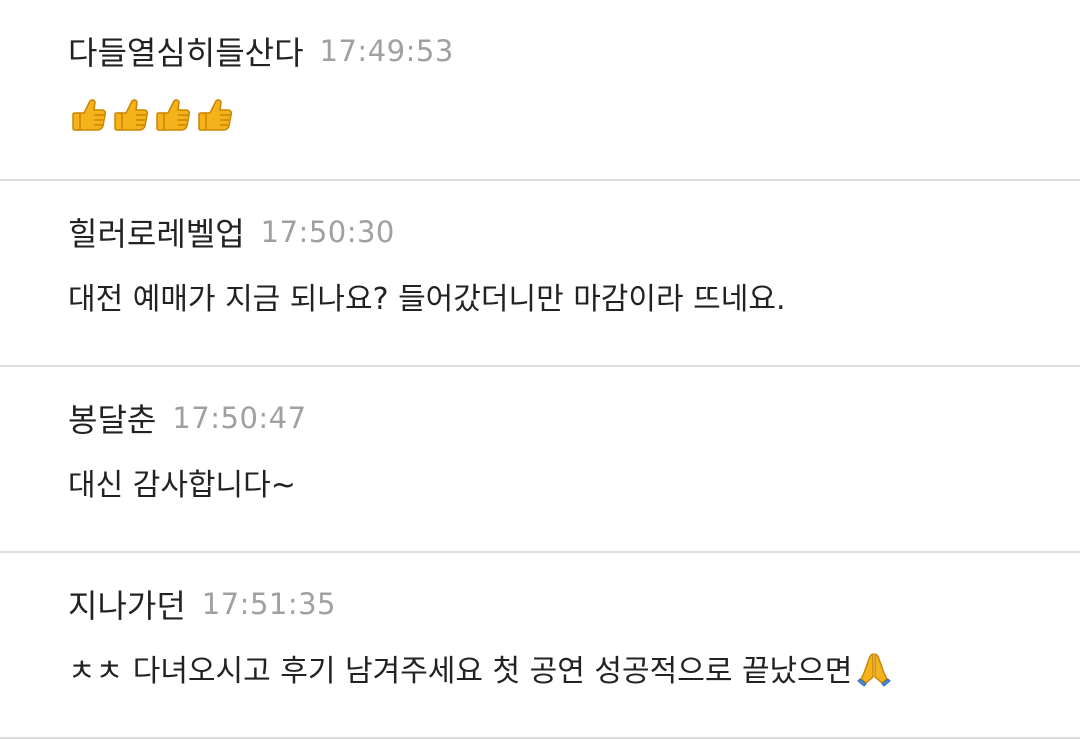 The width and height of the screenshot is (1080, 739). I want to click on message-text: ㅊㅊ 다녀오시고 후기 남겨주세요 첫 공연 성공적으로 끝났으면, so click(460, 671).